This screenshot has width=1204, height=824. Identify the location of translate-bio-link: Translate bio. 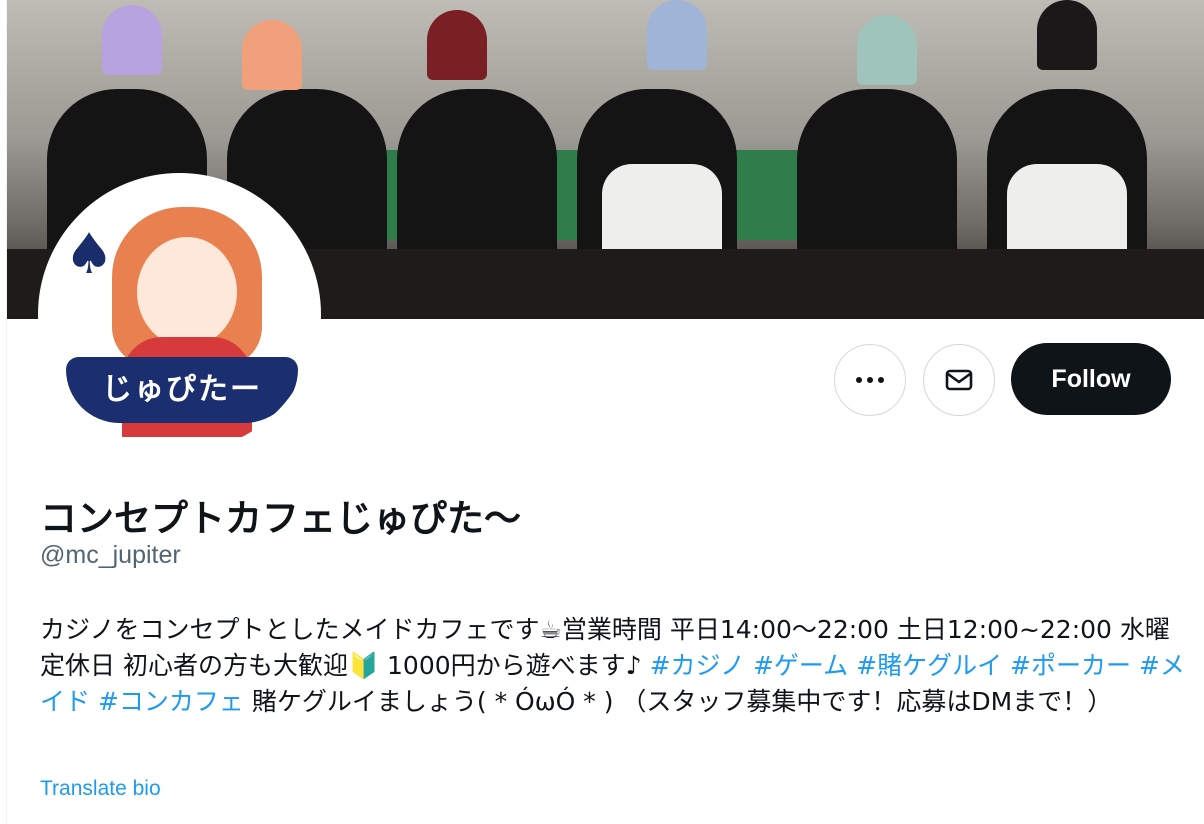
(100, 789).